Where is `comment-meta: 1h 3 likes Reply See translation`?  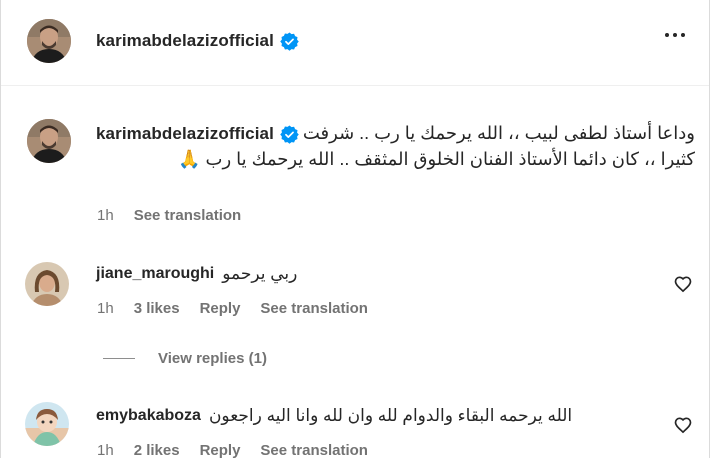
comment-meta: 1h 3 likes Reply See translation is located at coordinates (232, 308).